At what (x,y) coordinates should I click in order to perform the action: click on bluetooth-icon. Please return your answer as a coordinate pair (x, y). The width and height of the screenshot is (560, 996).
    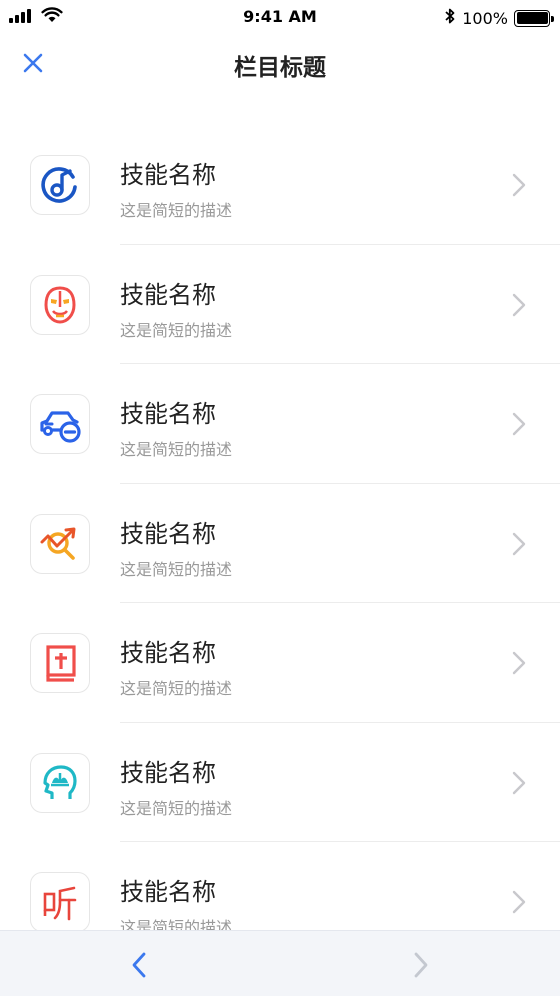
    Looking at the image, I should click on (450, 18).